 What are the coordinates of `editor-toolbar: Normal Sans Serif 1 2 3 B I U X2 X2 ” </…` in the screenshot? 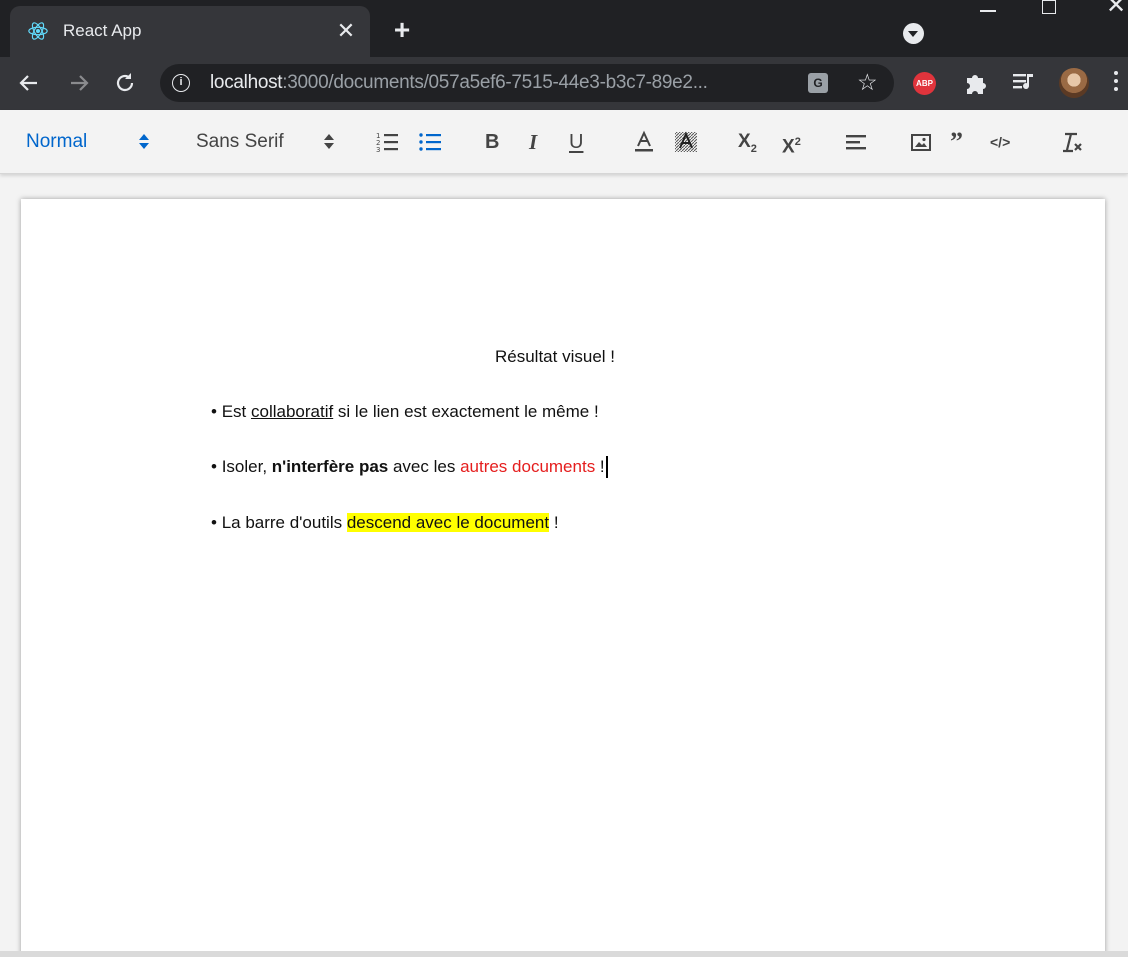 It's located at (564, 142).